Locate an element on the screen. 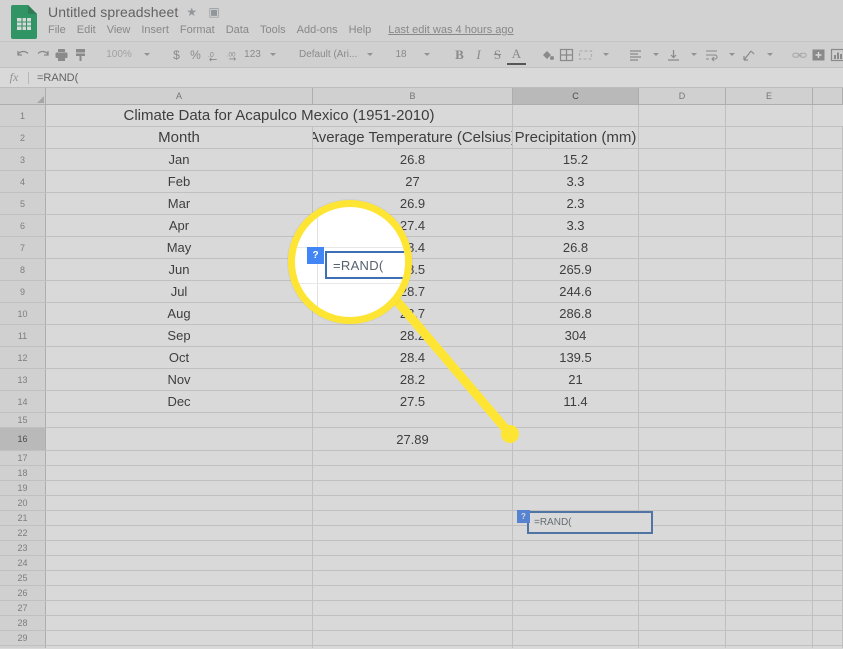  fill-color-icon is located at coordinates (547, 55).